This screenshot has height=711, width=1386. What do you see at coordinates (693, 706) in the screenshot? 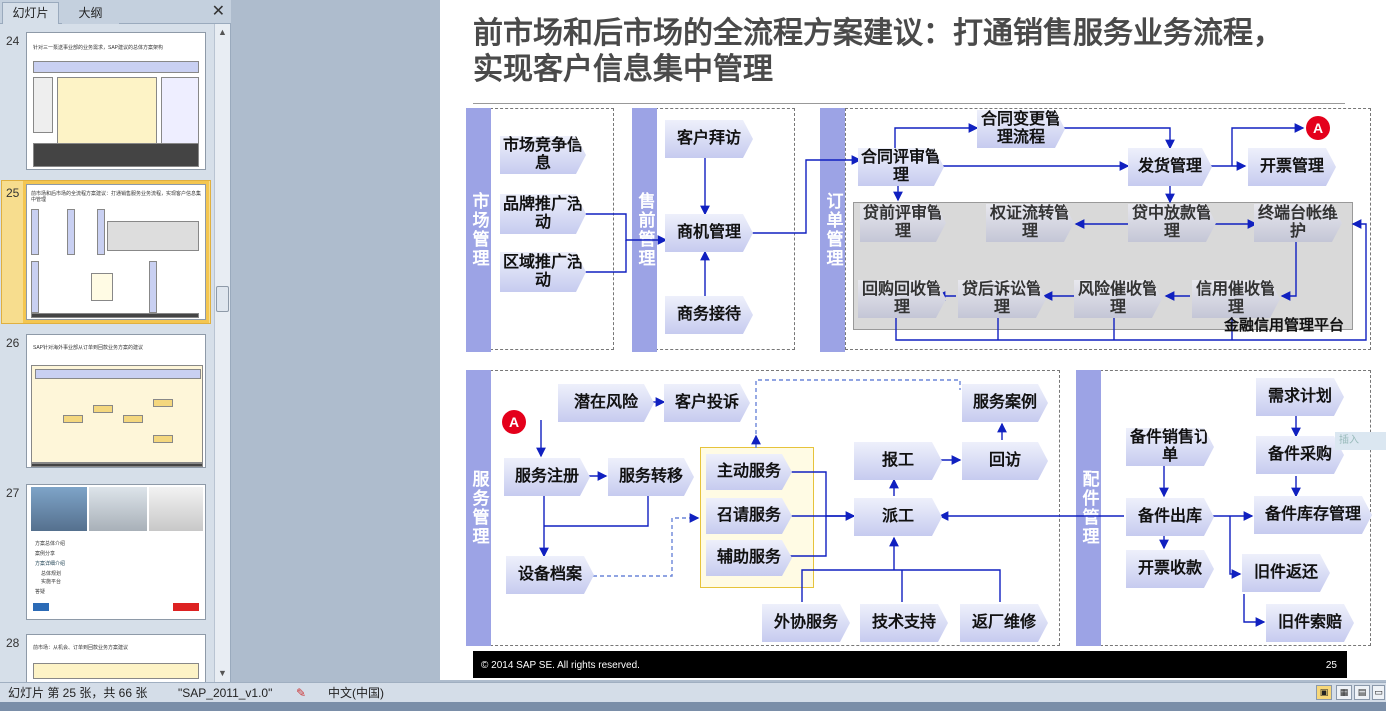
I see `taskbar` at bounding box center [693, 706].